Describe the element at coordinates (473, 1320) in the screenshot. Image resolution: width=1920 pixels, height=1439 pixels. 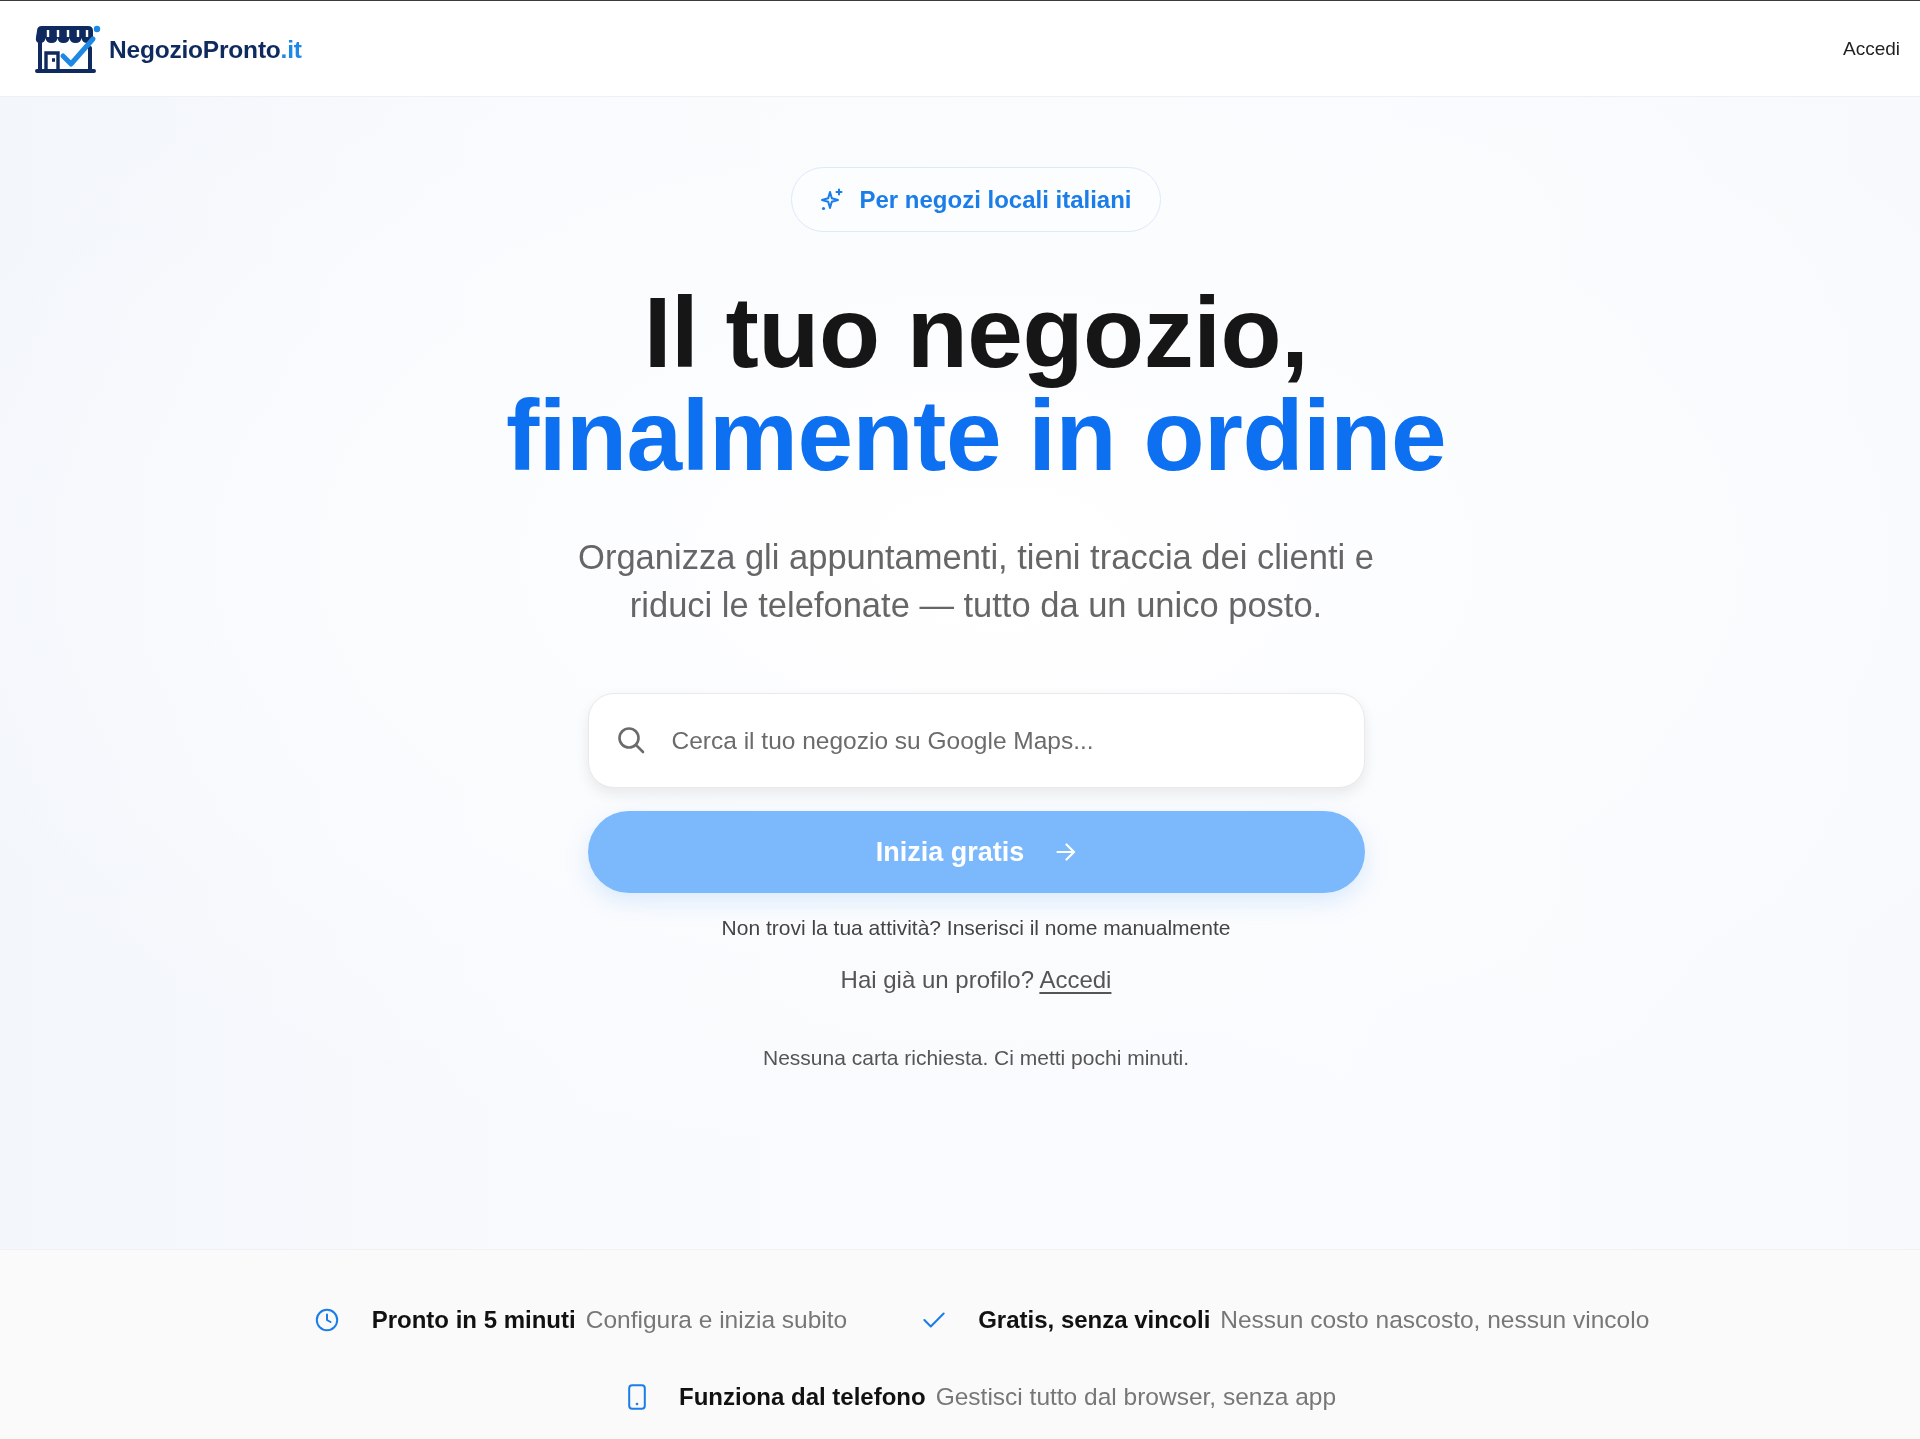
I see `feature-title: Pronto in 5 minuti` at that location.